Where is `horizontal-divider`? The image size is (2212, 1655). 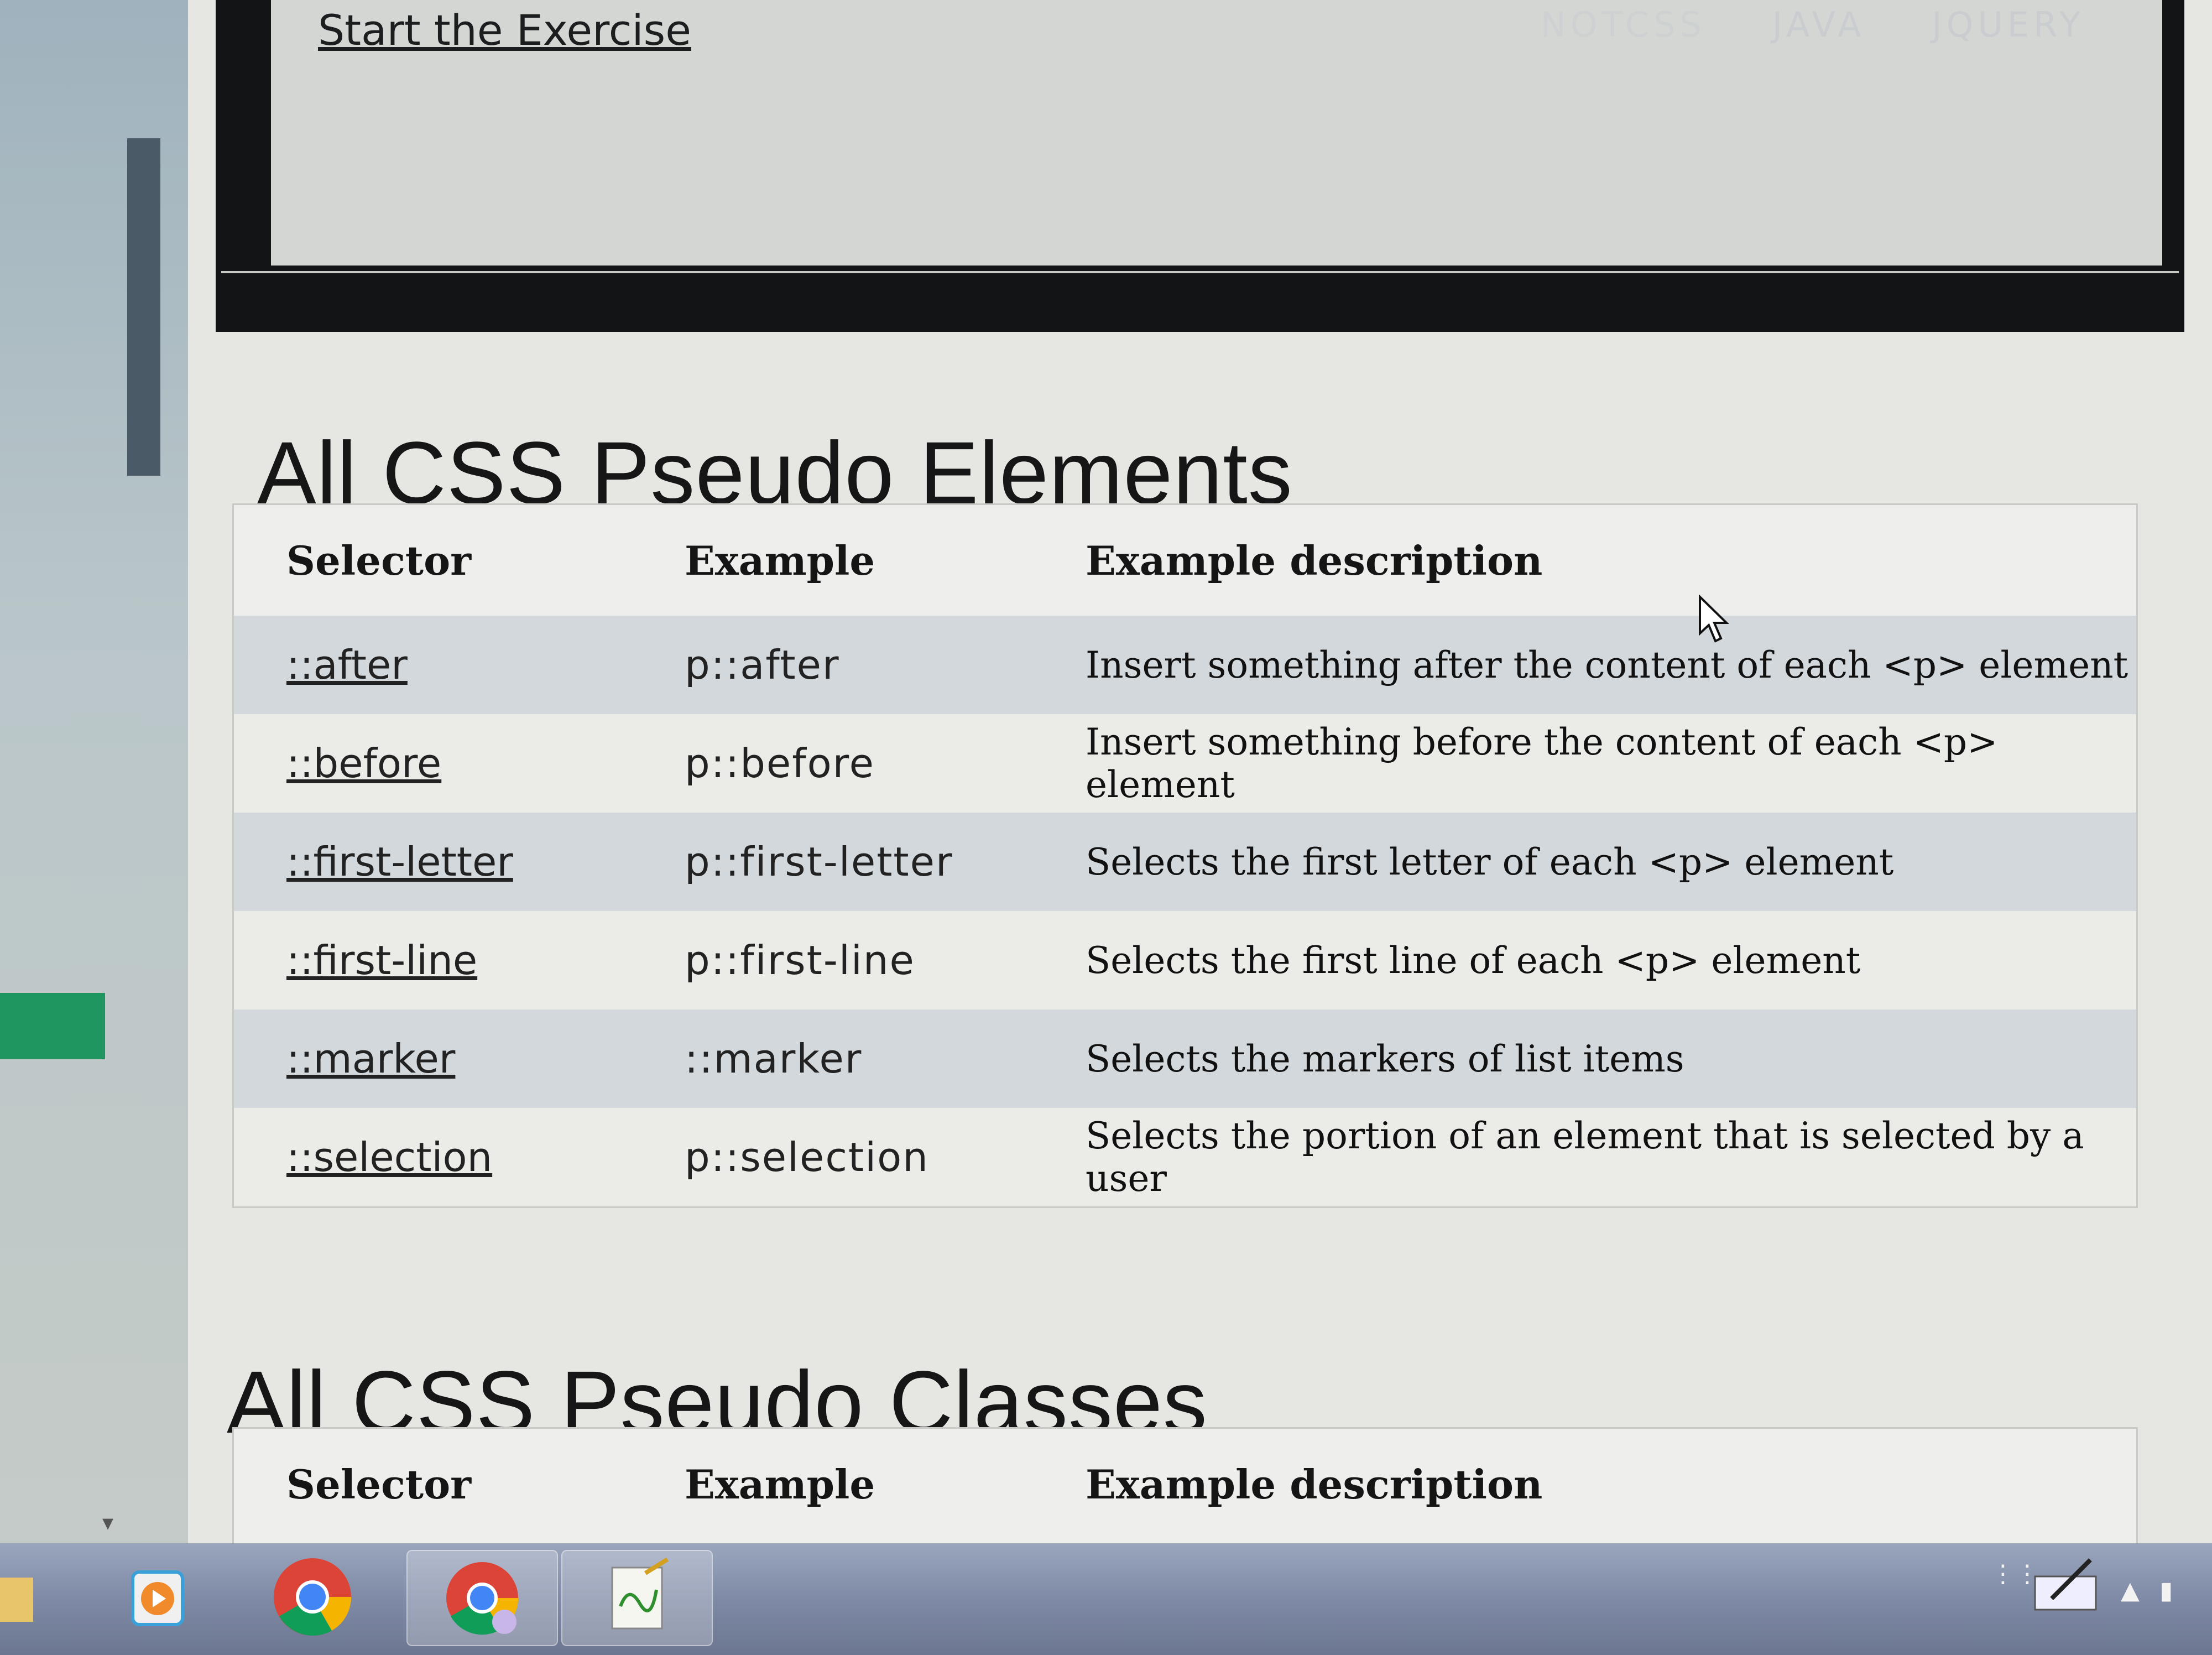
horizontal-divider is located at coordinates (1200, 272).